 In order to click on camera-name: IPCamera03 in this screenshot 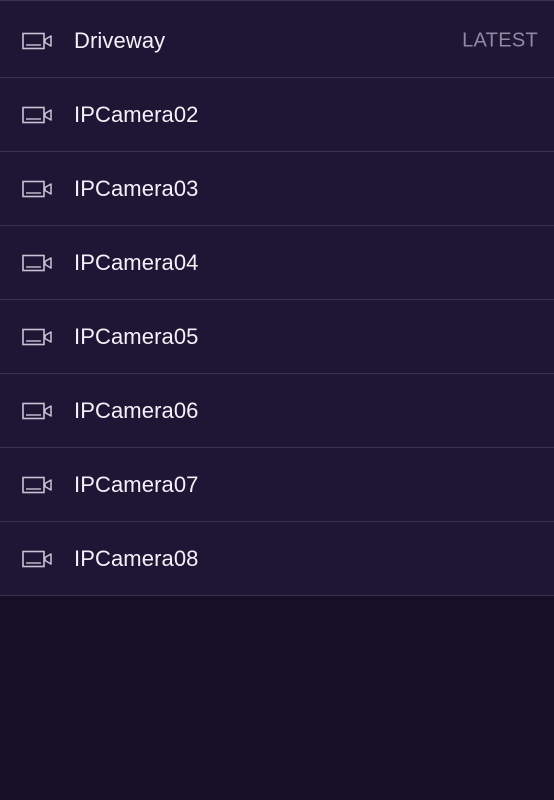, I will do `click(136, 188)`.